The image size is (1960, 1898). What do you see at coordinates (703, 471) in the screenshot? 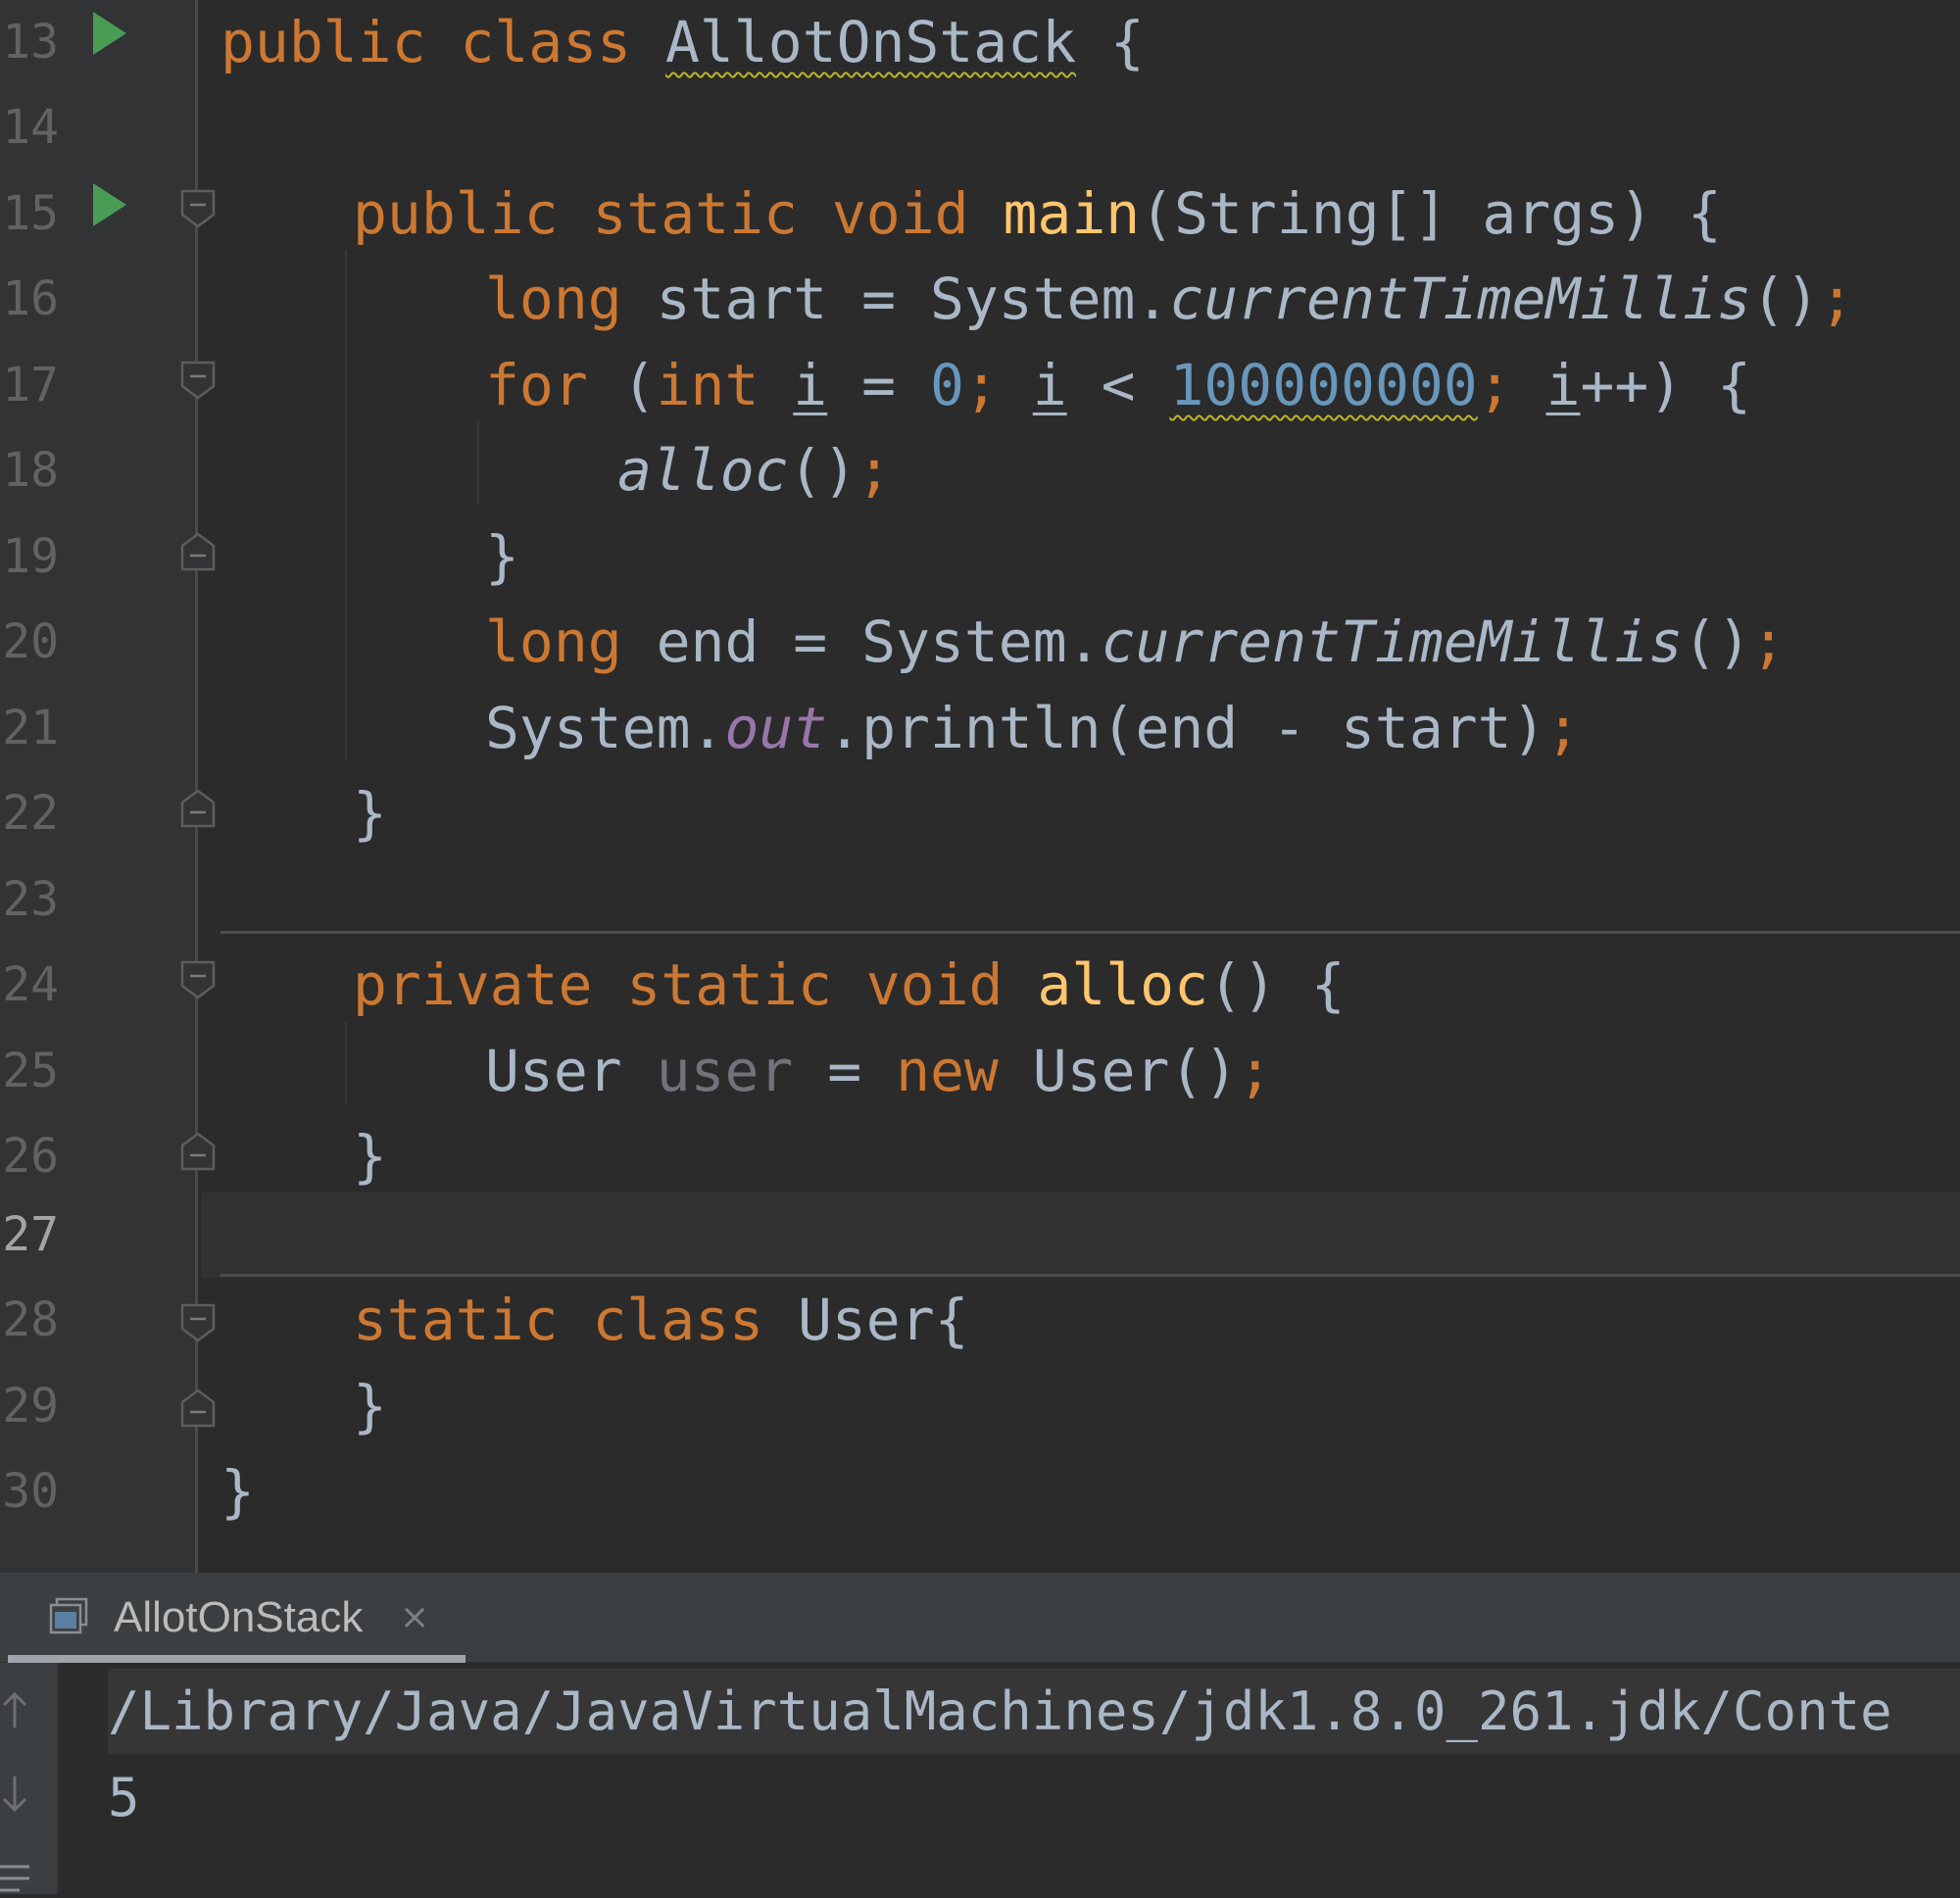
I see `static-method-call: alloc` at bounding box center [703, 471].